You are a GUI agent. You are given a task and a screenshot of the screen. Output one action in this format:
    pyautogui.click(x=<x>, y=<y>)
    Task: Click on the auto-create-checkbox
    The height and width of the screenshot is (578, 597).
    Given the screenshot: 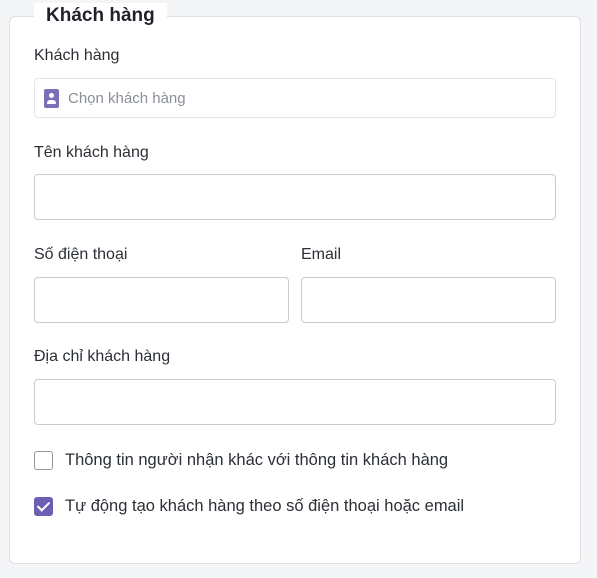 What is the action you would take?
    pyautogui.click(x=43, y=506)
    